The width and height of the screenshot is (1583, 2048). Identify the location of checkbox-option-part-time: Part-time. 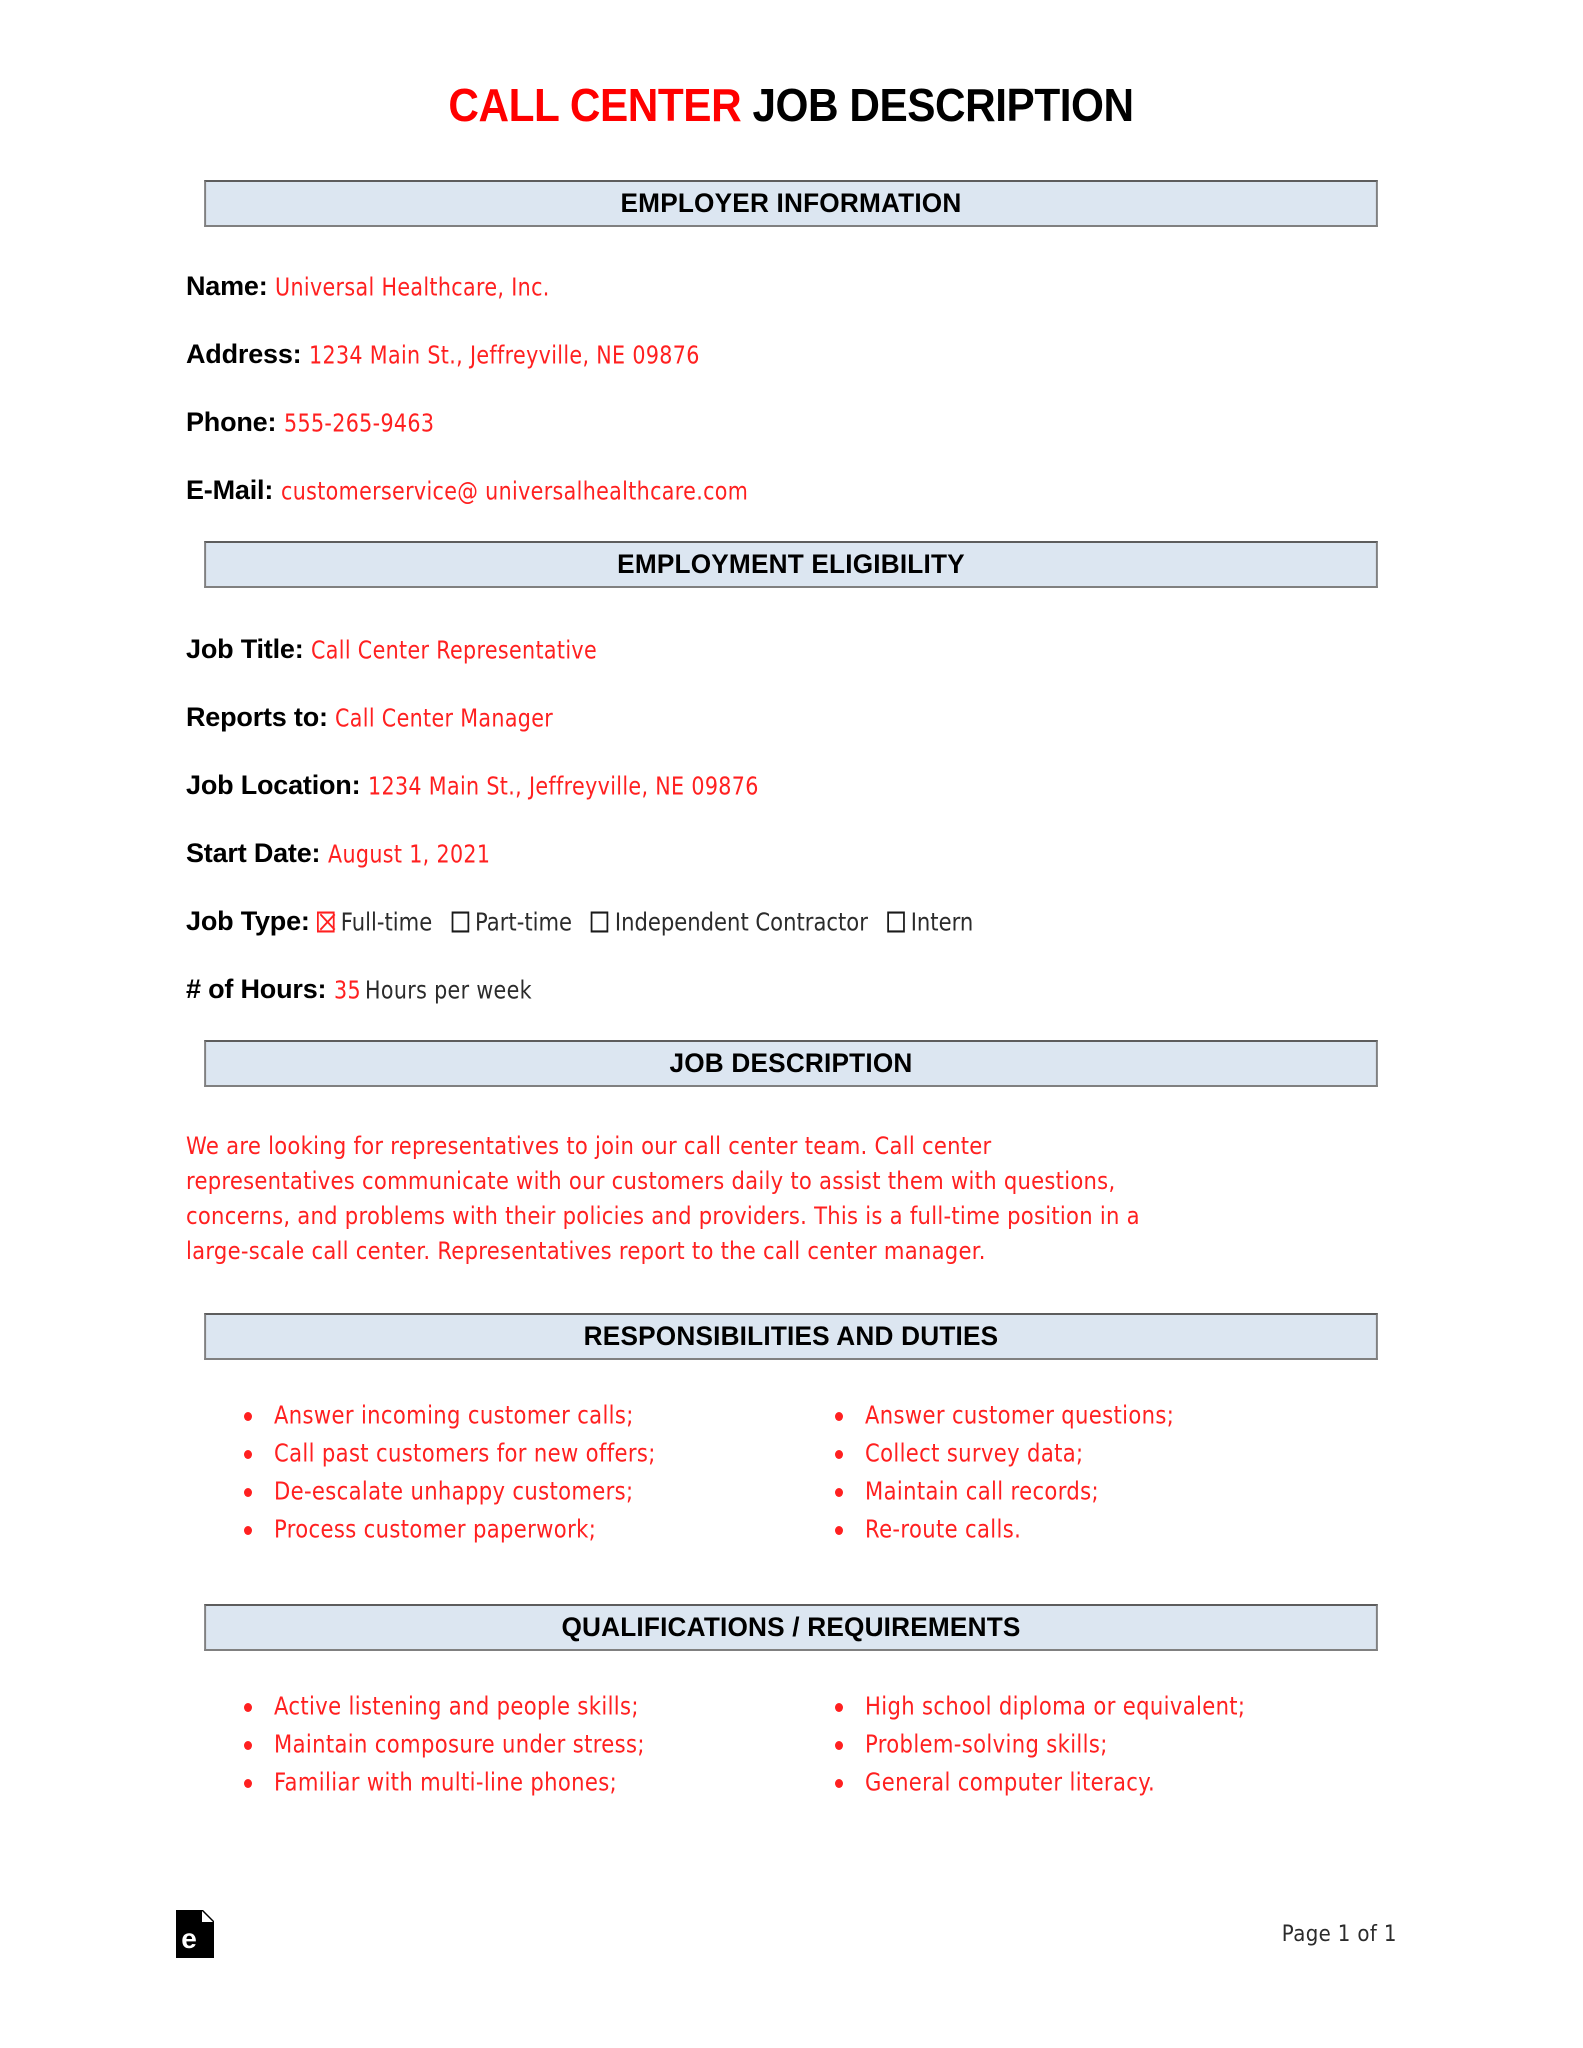
(512, 922).